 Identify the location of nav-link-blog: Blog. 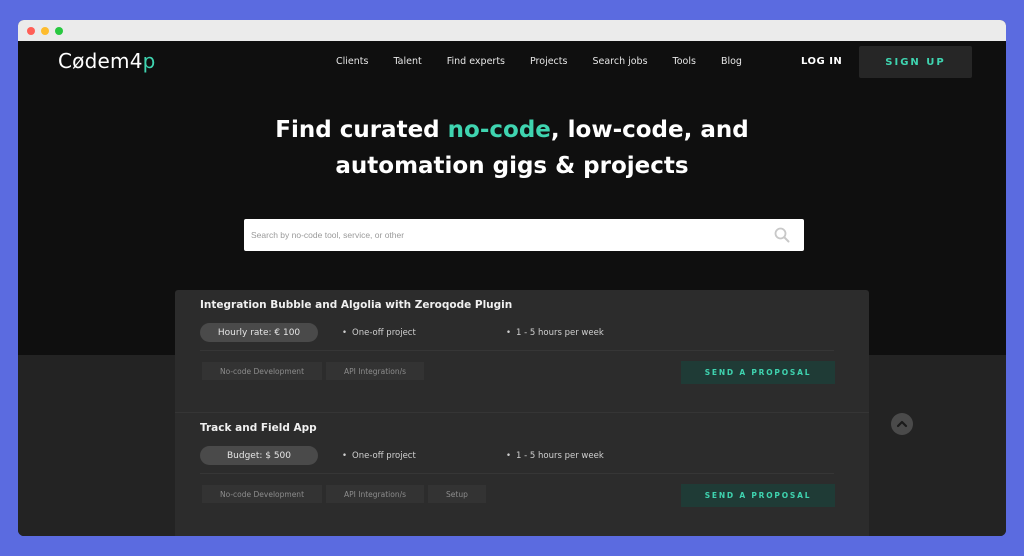
(731, 61).